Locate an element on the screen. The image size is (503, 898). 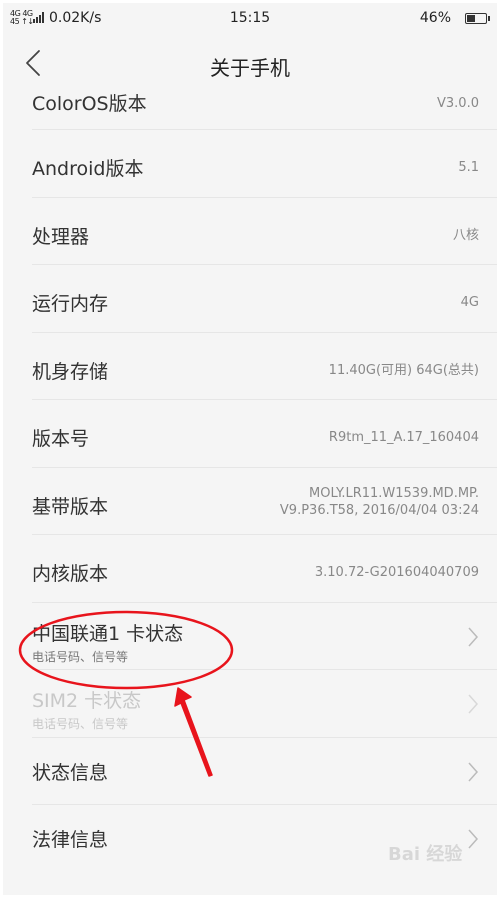
row-label: 处理器 is located at coordinates (61, 236).